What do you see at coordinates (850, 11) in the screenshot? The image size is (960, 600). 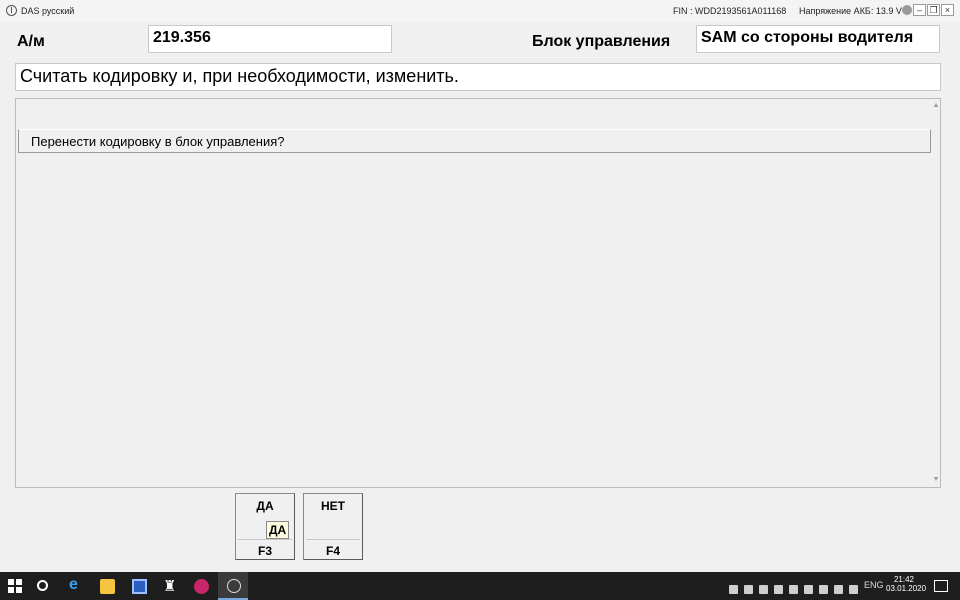 I see `battery-voltage-readout: Напряжение АКБ: 13.9 V` at bounding box center [850, 11].